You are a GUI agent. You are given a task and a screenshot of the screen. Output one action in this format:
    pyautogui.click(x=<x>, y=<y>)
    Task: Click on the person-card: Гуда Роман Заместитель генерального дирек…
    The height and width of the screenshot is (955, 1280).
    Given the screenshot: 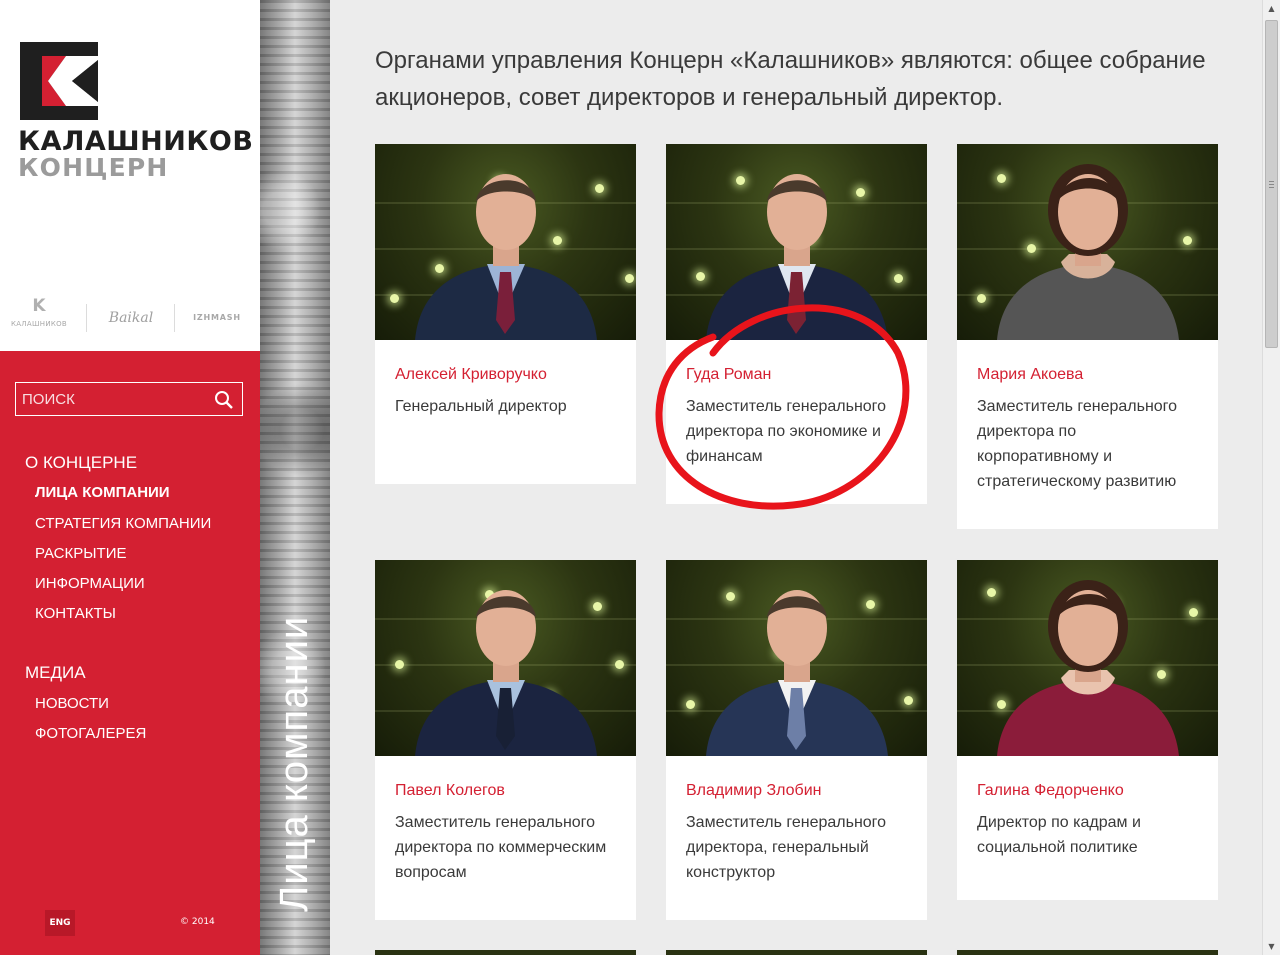 What is the action you would take?
    pyautogui.click(x=796, y=324)
    